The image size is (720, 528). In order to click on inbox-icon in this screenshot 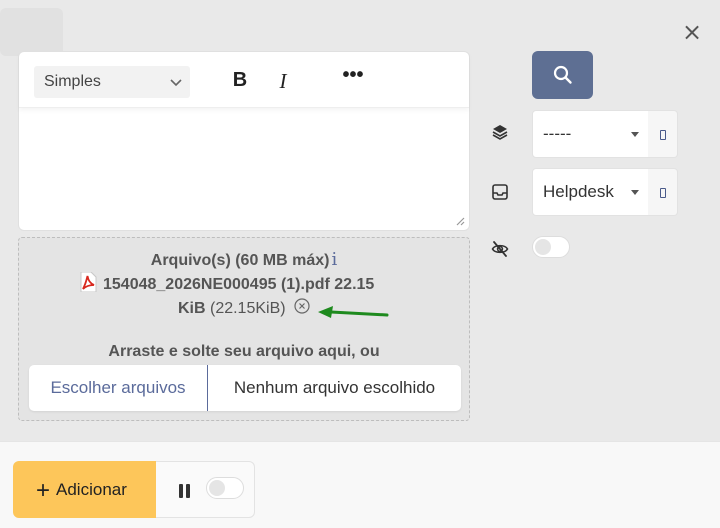, I will do `click(500, 192)`.